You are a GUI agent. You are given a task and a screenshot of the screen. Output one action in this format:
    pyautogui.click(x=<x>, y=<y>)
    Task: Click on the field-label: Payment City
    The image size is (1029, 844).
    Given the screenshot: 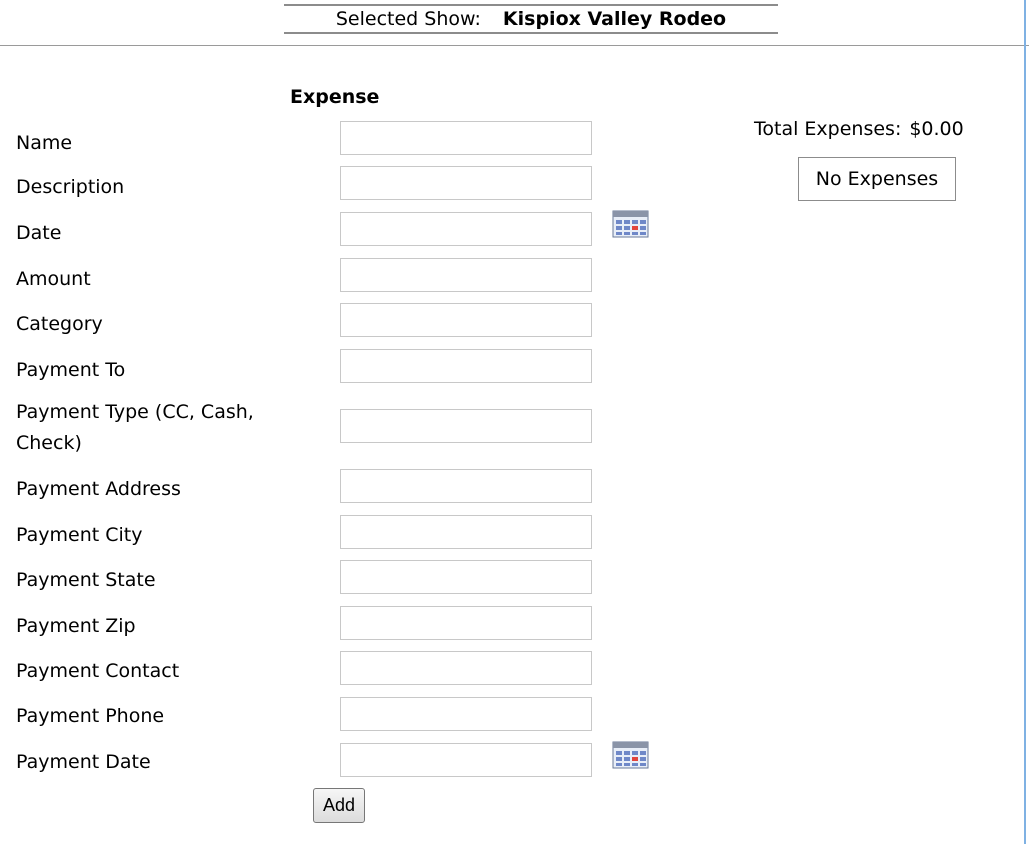 What is the action you would take?
    pyautogui.click(x=79, y=535)
    